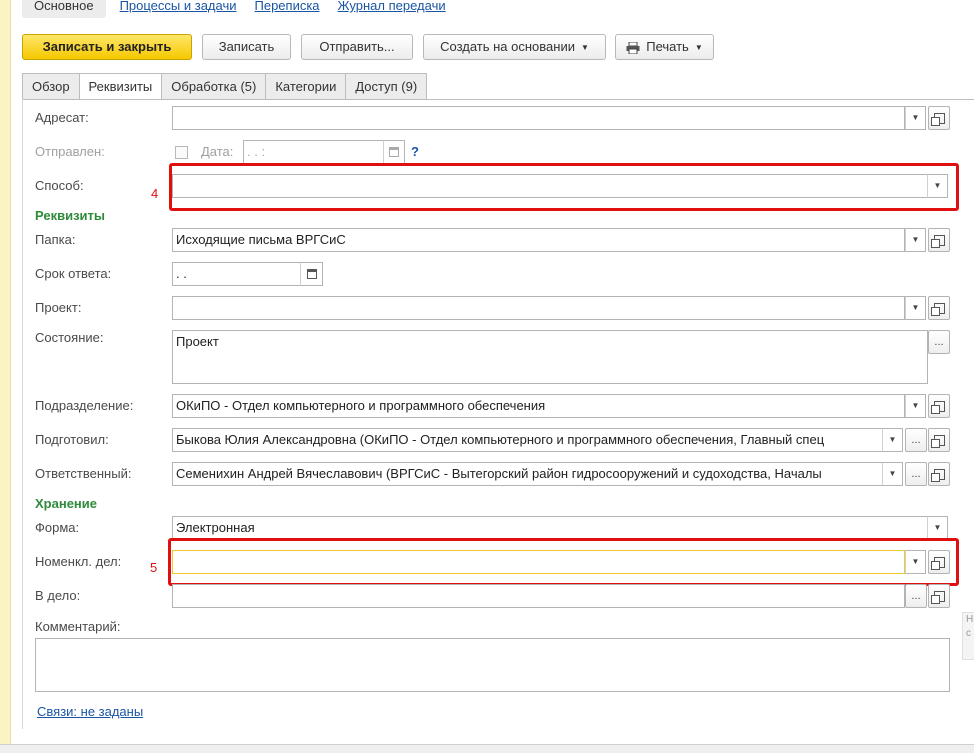 This screenshot has height=753, width=974. Describe the element at coordinates (69, 337) in the screenshot. I see `state-label: Состояние:` at that location.